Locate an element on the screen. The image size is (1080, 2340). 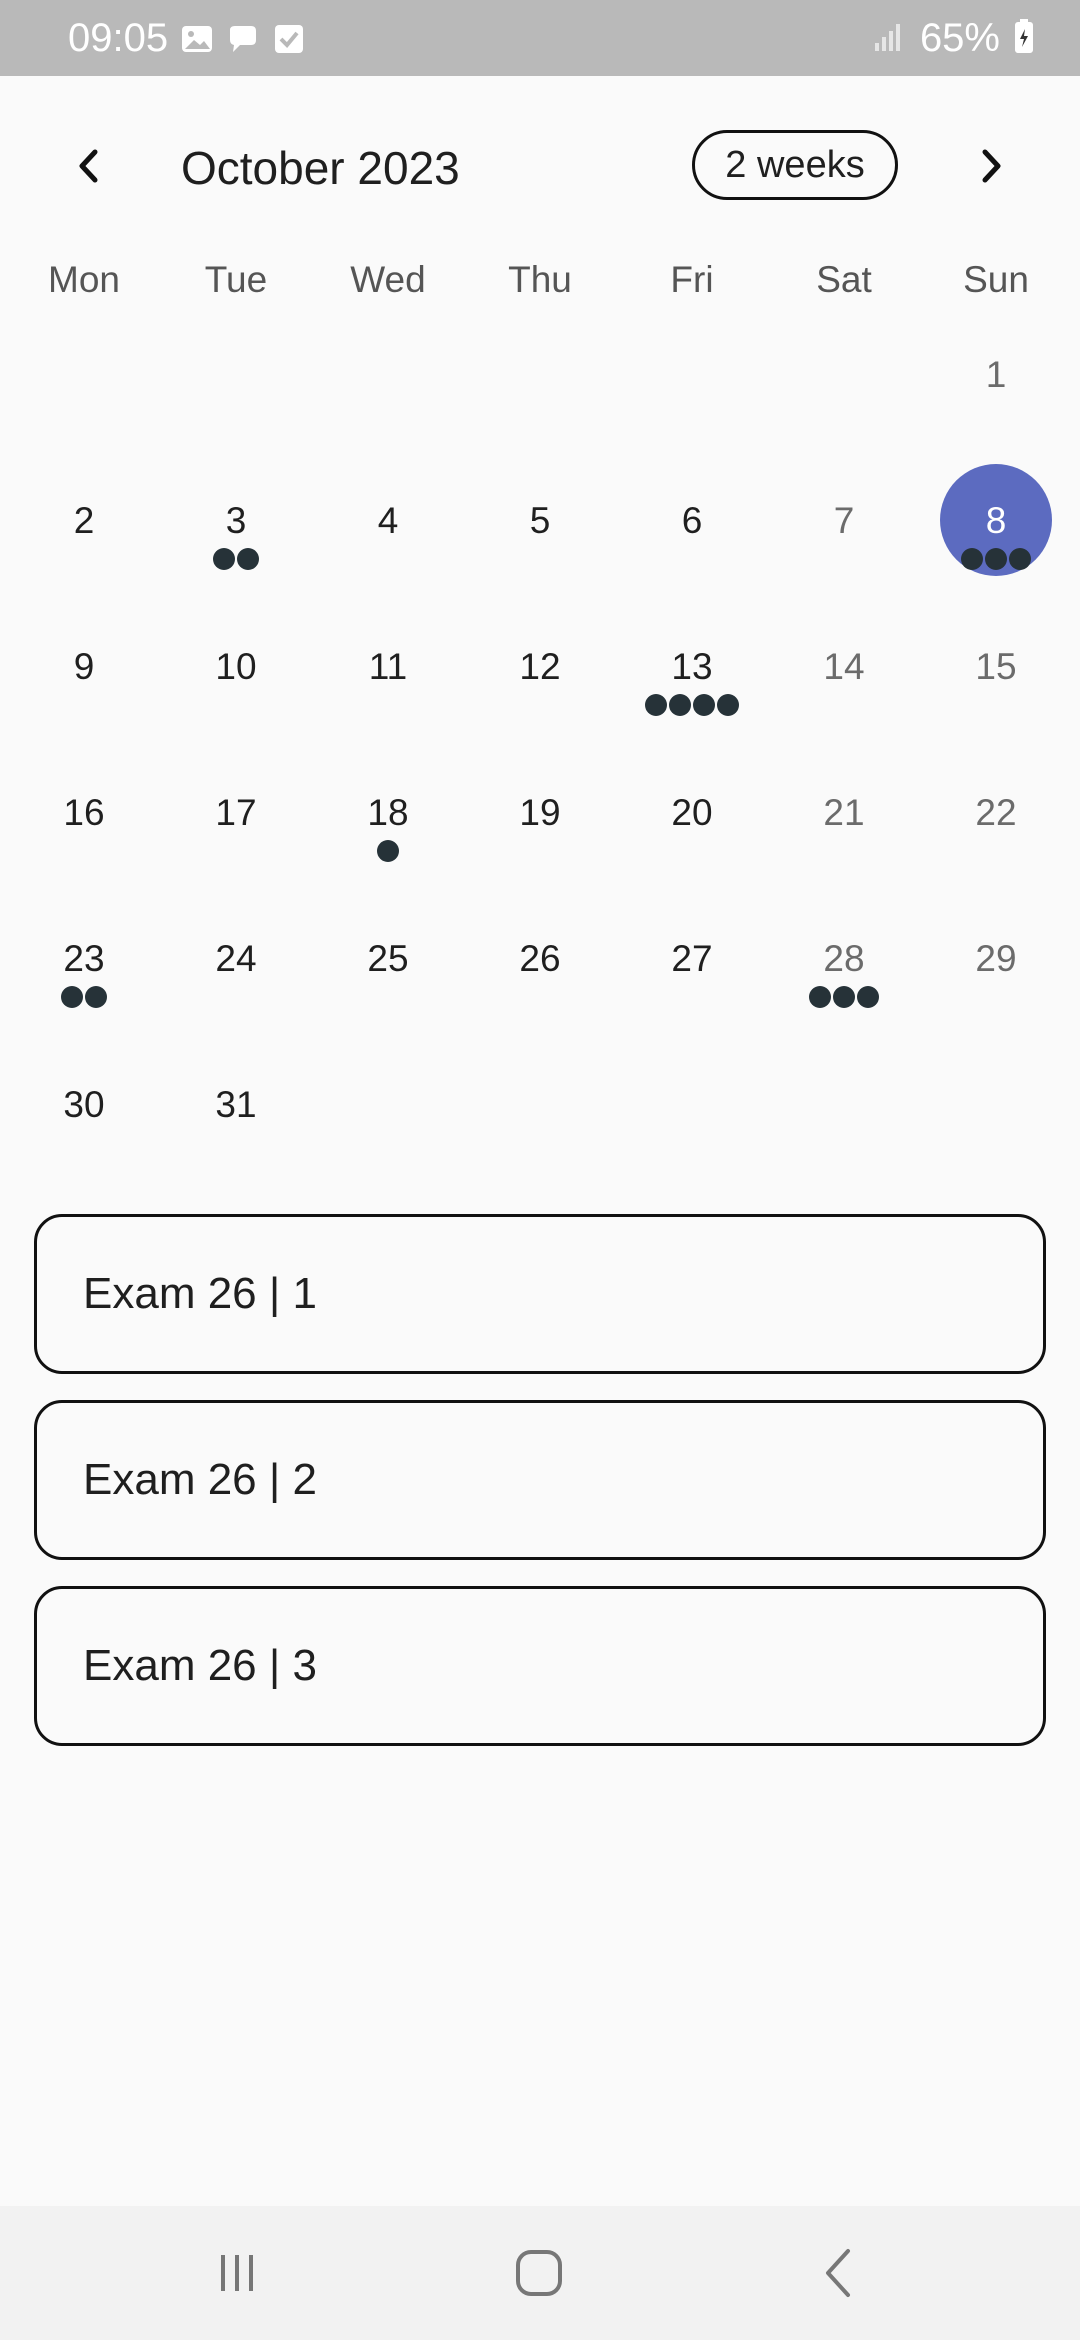
calendar-day-17: 17 is located at coordinates (236, 833).